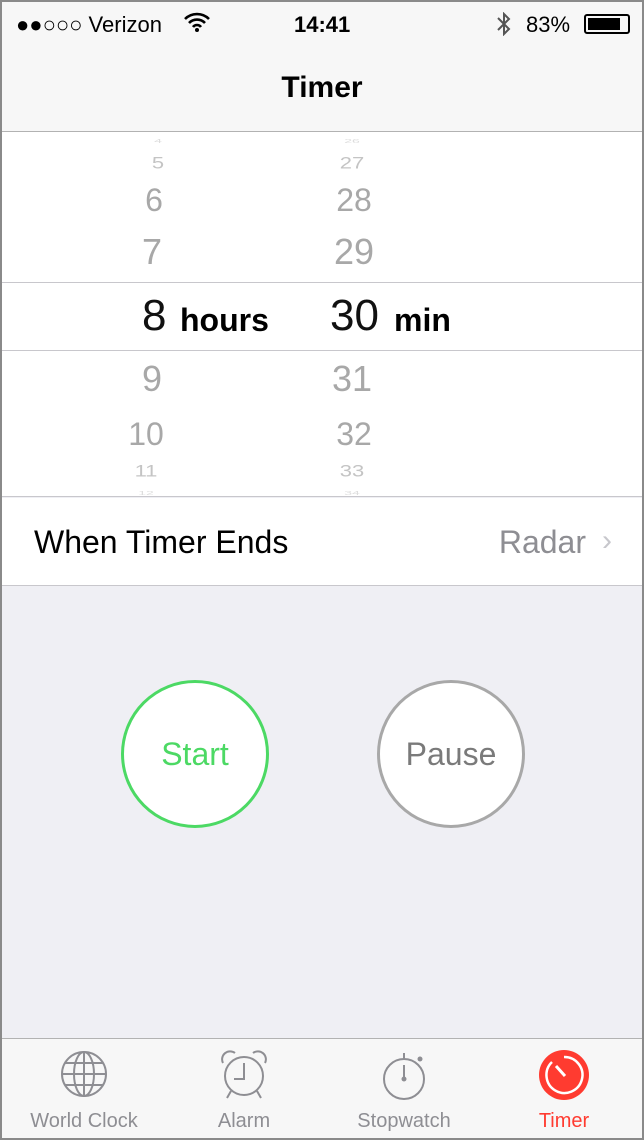 This screenshot has width=644, height=1140. I want to click on hour-option: 11, so click(146, 471).